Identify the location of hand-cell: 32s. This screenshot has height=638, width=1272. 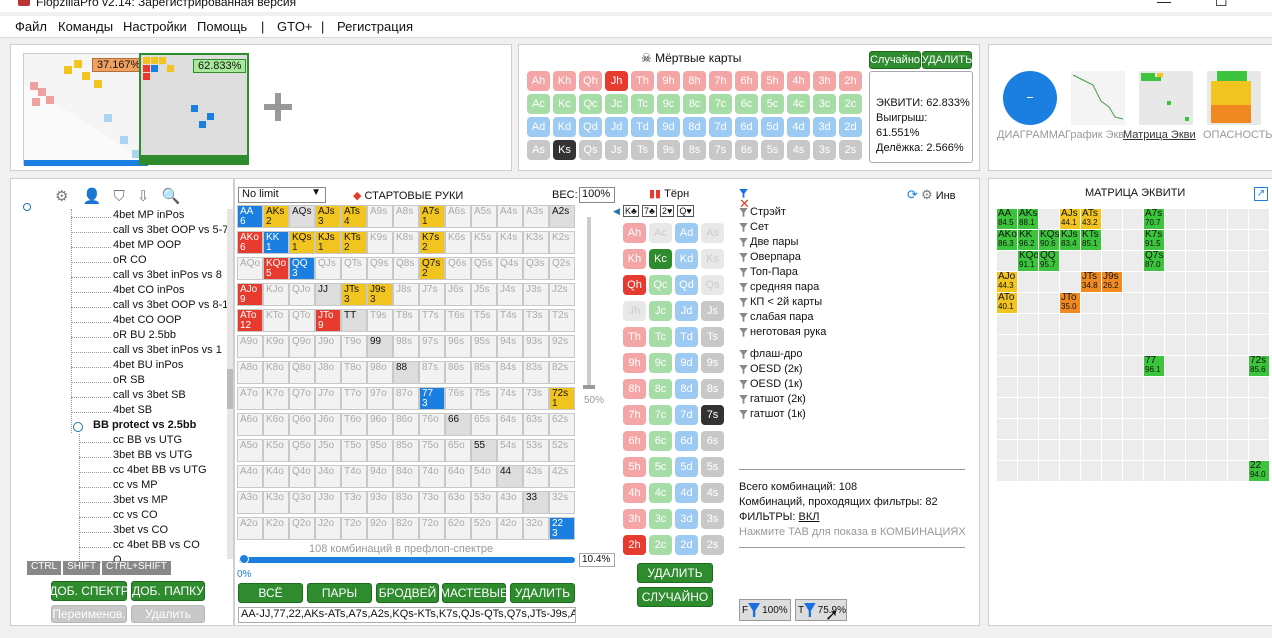
(562, 502).